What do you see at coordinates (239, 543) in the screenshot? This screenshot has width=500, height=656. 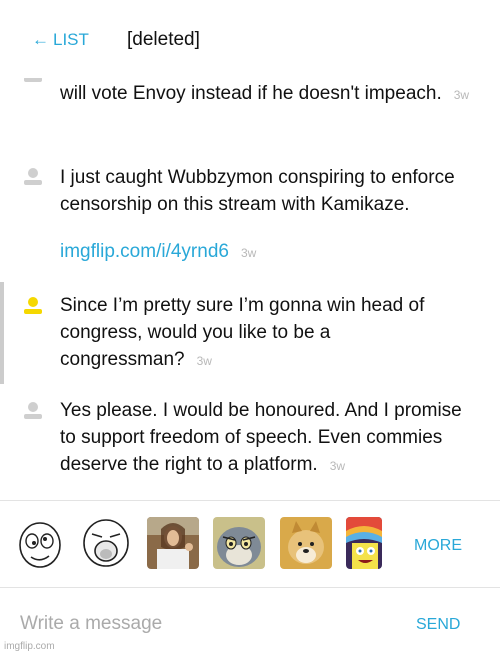 I see `sticker-tom-unsettled` at bounding box center [239, 543].